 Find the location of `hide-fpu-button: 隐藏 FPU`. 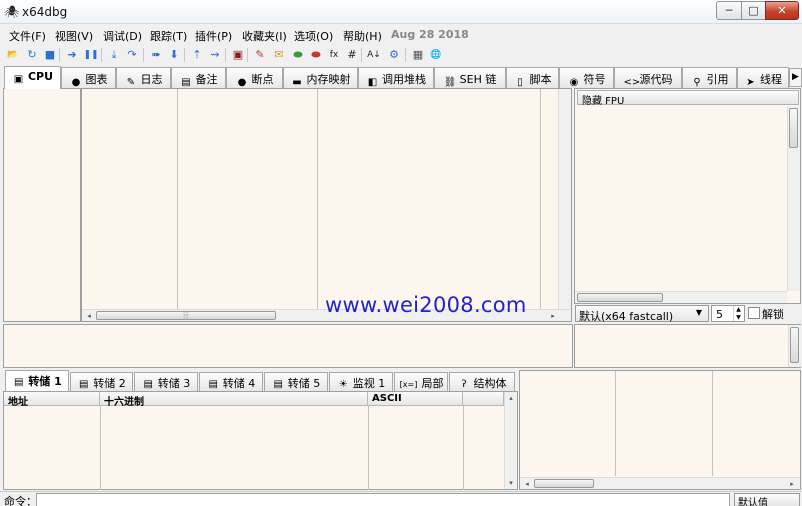

hide-fpu-button: 隐藏 FPU is located at coordinates (688, 98).